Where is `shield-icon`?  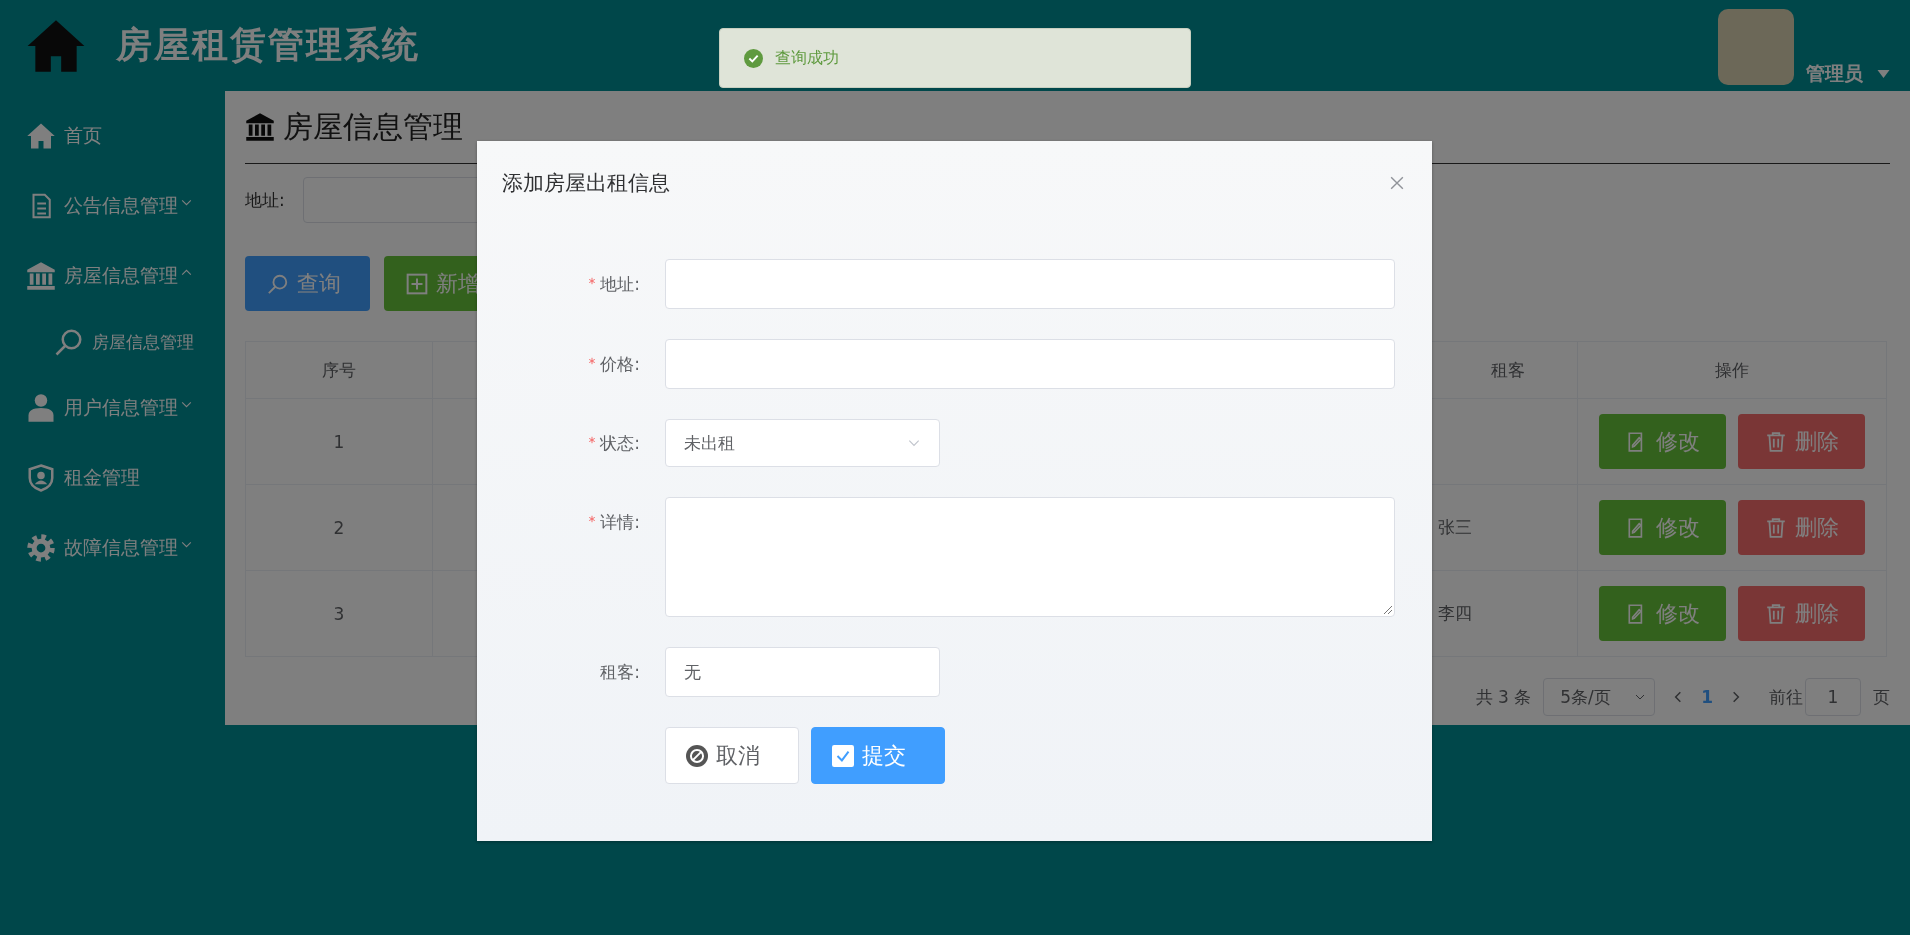
shield-icon is located at coordinates (41, 478).